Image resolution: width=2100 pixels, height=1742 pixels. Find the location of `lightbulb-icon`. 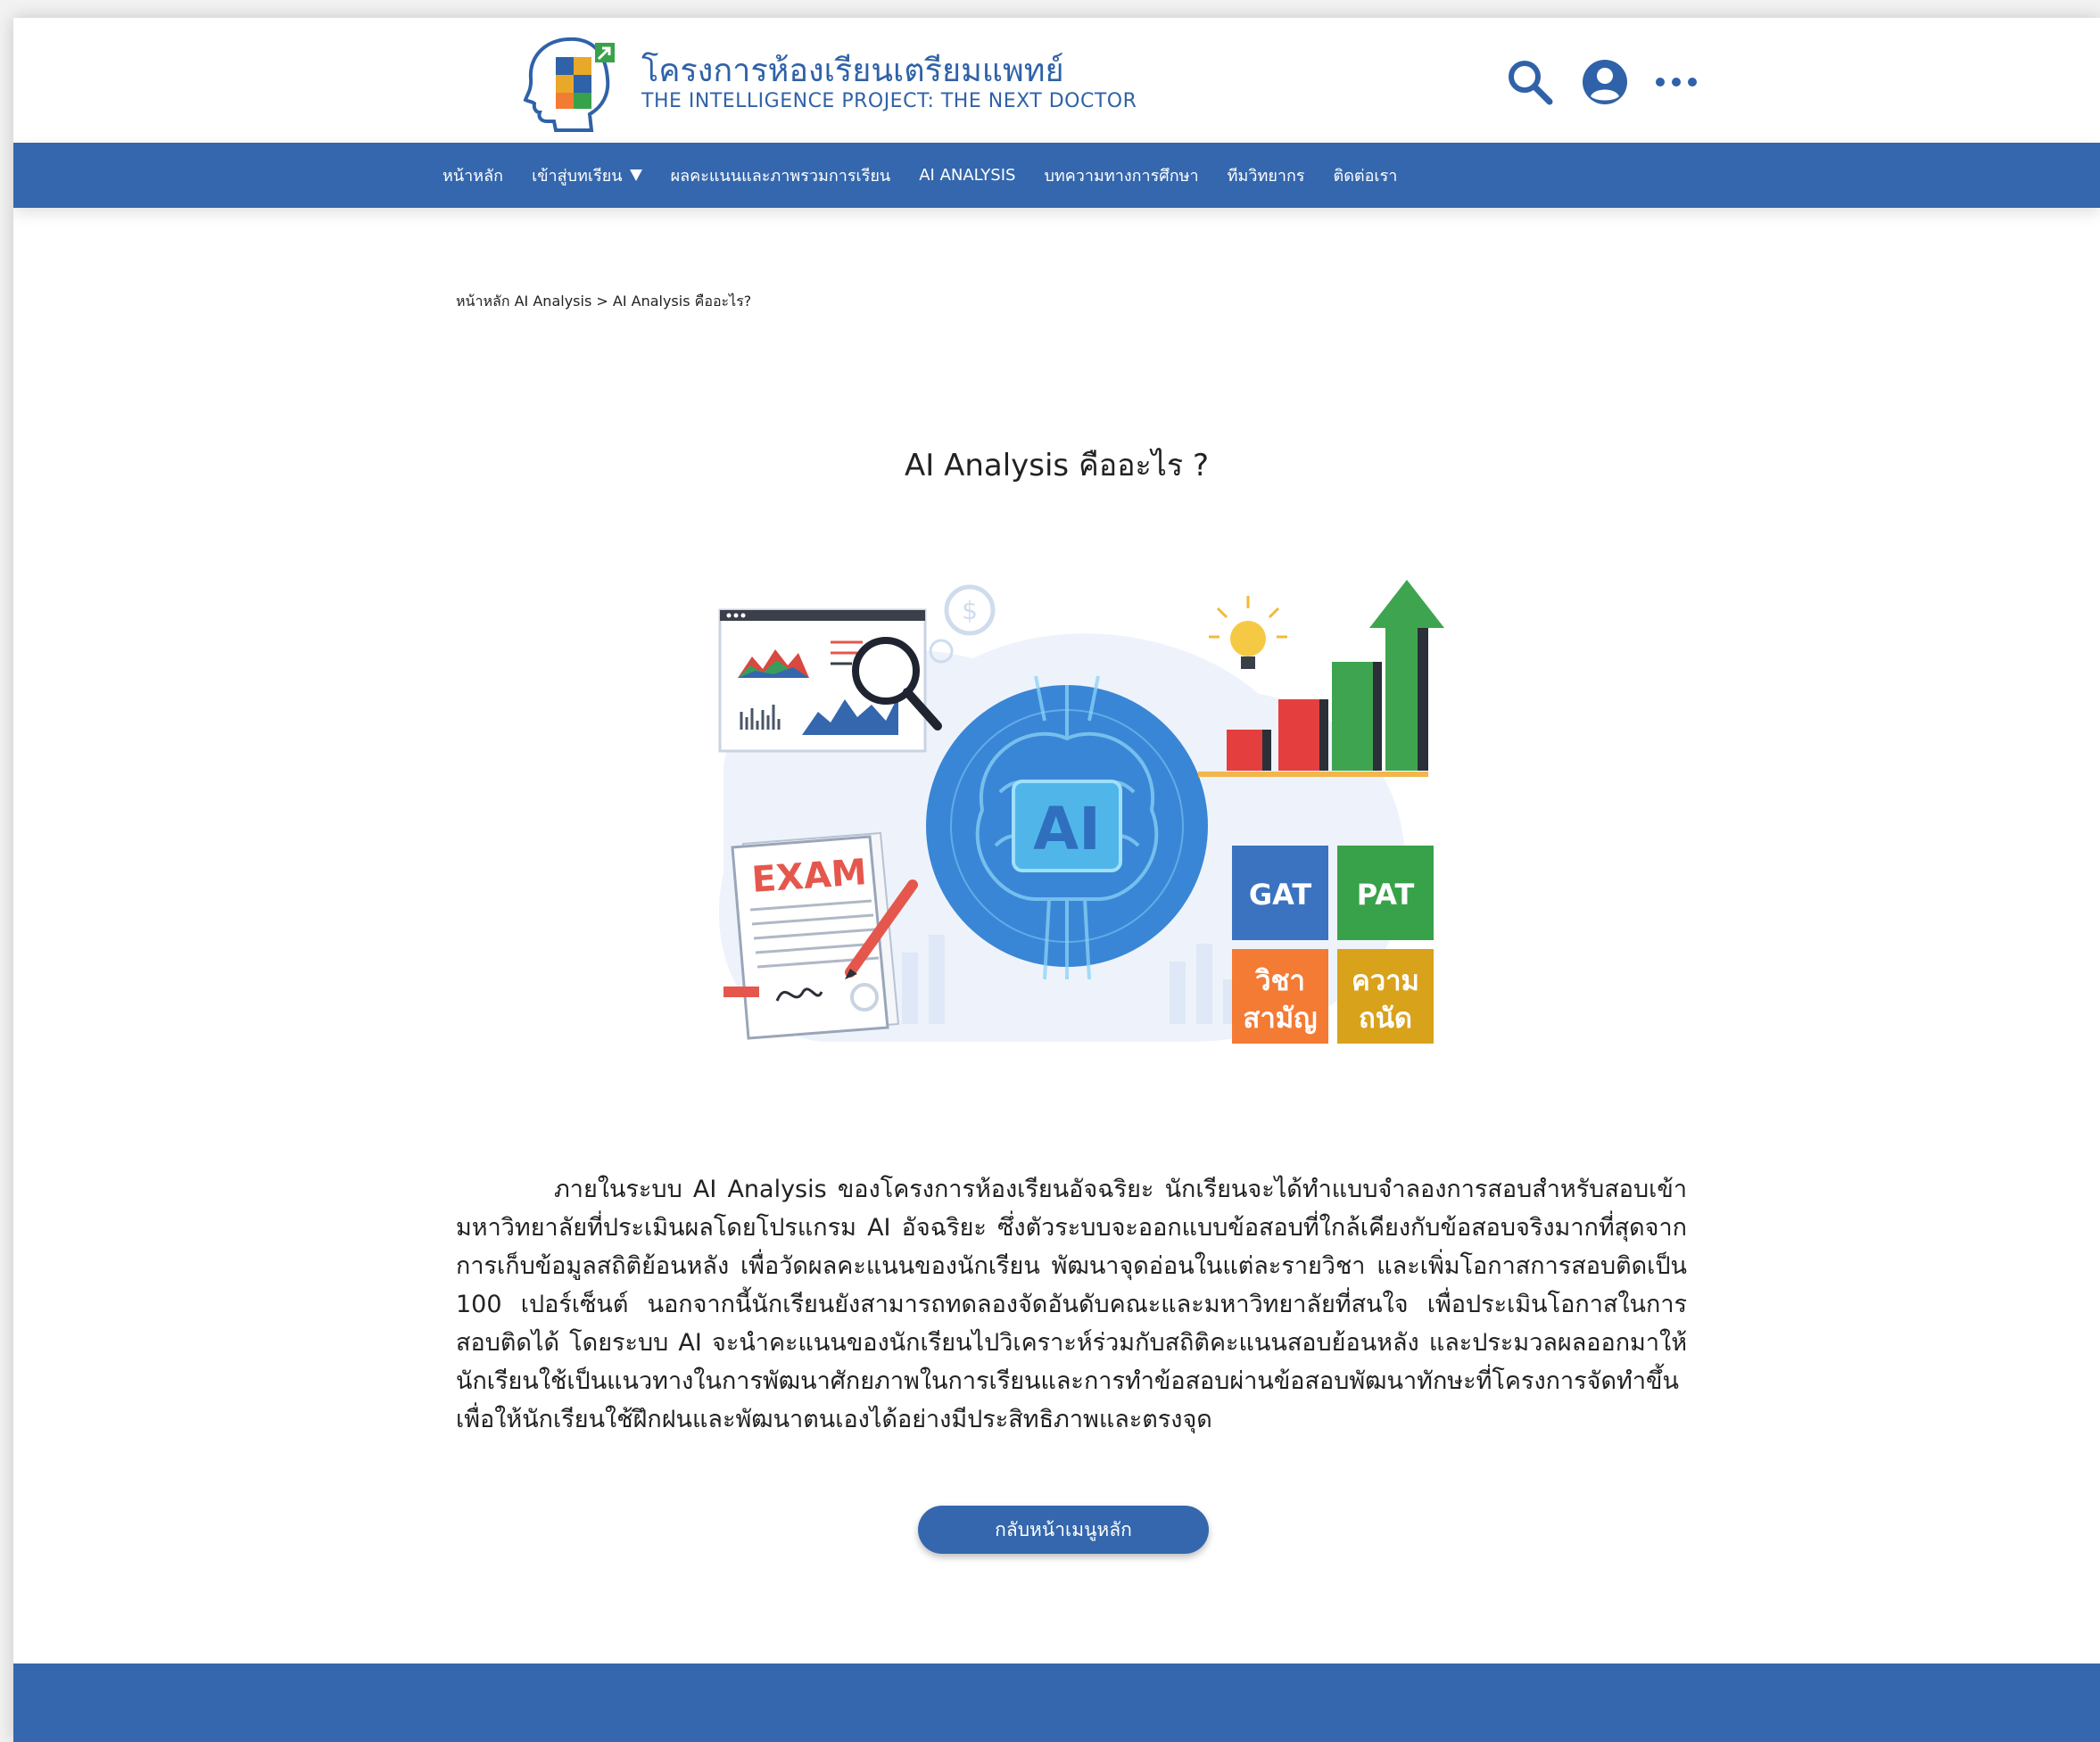

lightbulb-icon is located at coordinates (1248, 632).